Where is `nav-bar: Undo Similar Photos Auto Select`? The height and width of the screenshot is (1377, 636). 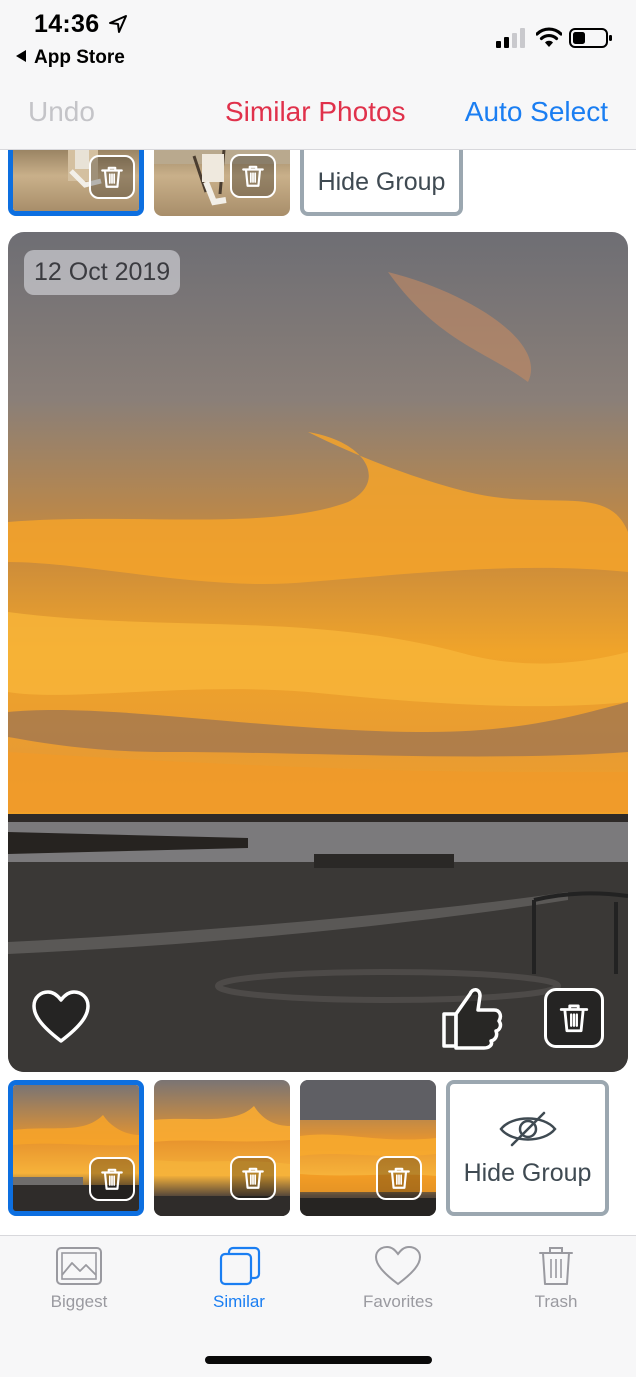
nav-bar: Undo Similar Photos Auto Select is located at coordinates (318, 113).